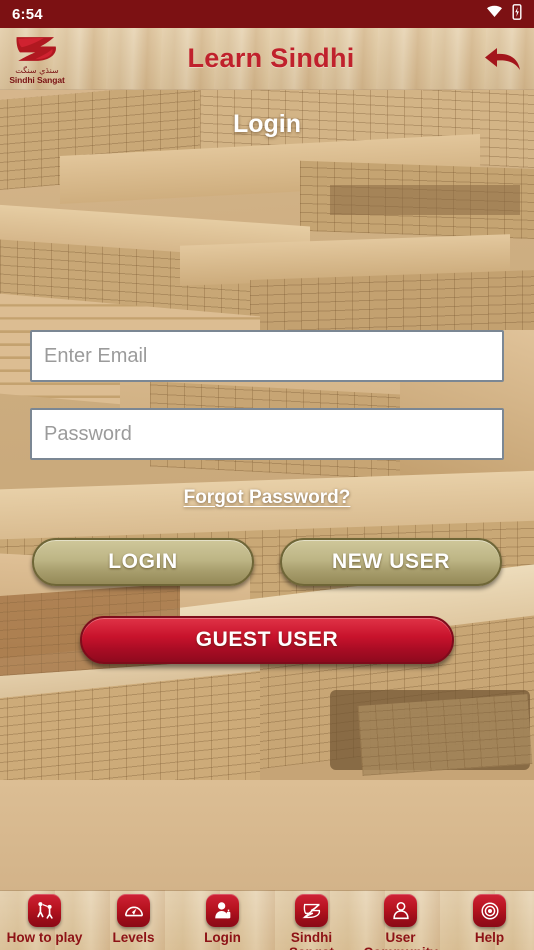 This screenshot has width=534, height=950. What do you see at coordinates (311, 940) in the screenshot?
I see `nav-label-sindhi-sangat: Sindhi Sangat` at bounding box center [311, 940].